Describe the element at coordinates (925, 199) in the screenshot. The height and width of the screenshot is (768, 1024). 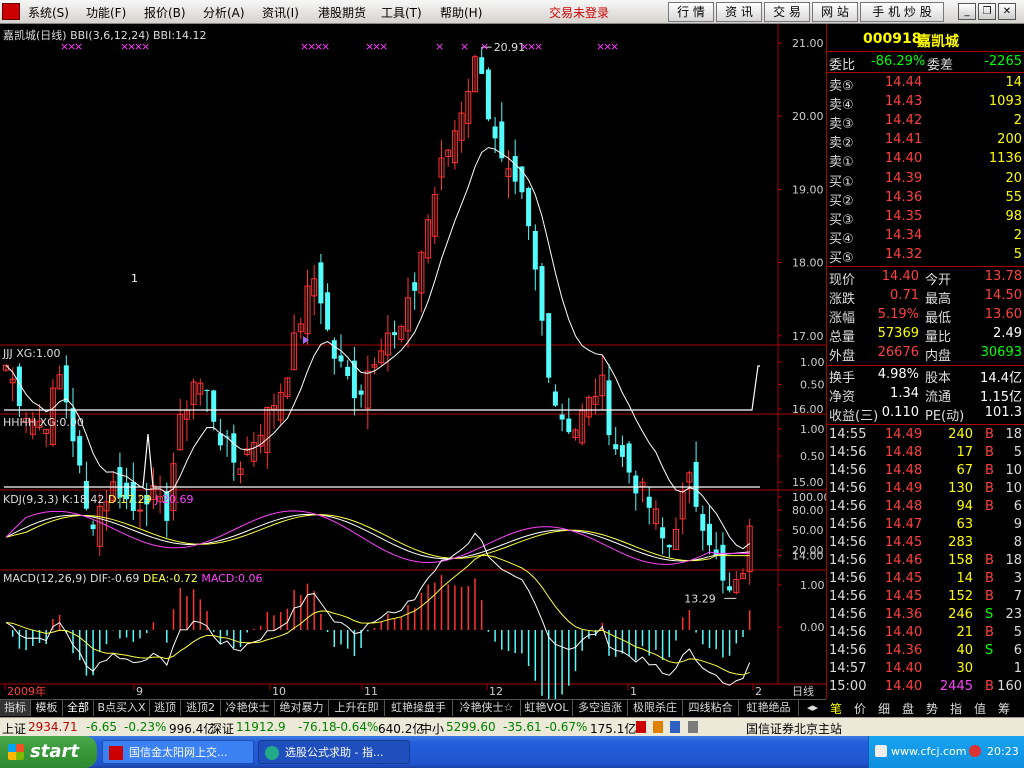
I see `bid-row: 买② 14.36 55` at that location.